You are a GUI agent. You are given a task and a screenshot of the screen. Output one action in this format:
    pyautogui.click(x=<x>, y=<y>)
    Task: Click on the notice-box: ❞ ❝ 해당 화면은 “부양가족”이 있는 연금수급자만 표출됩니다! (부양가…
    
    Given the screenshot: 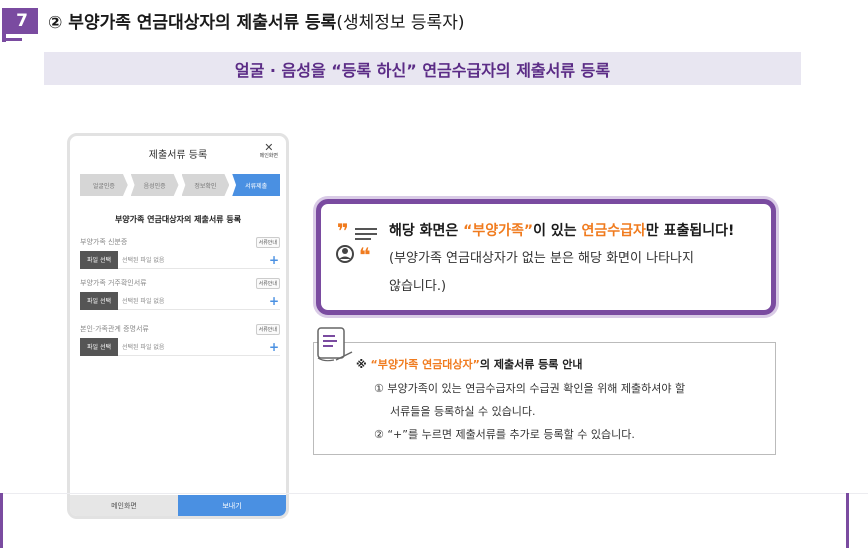 What is the action you would take?
    pyautogui.click(x=546, y=257)
    